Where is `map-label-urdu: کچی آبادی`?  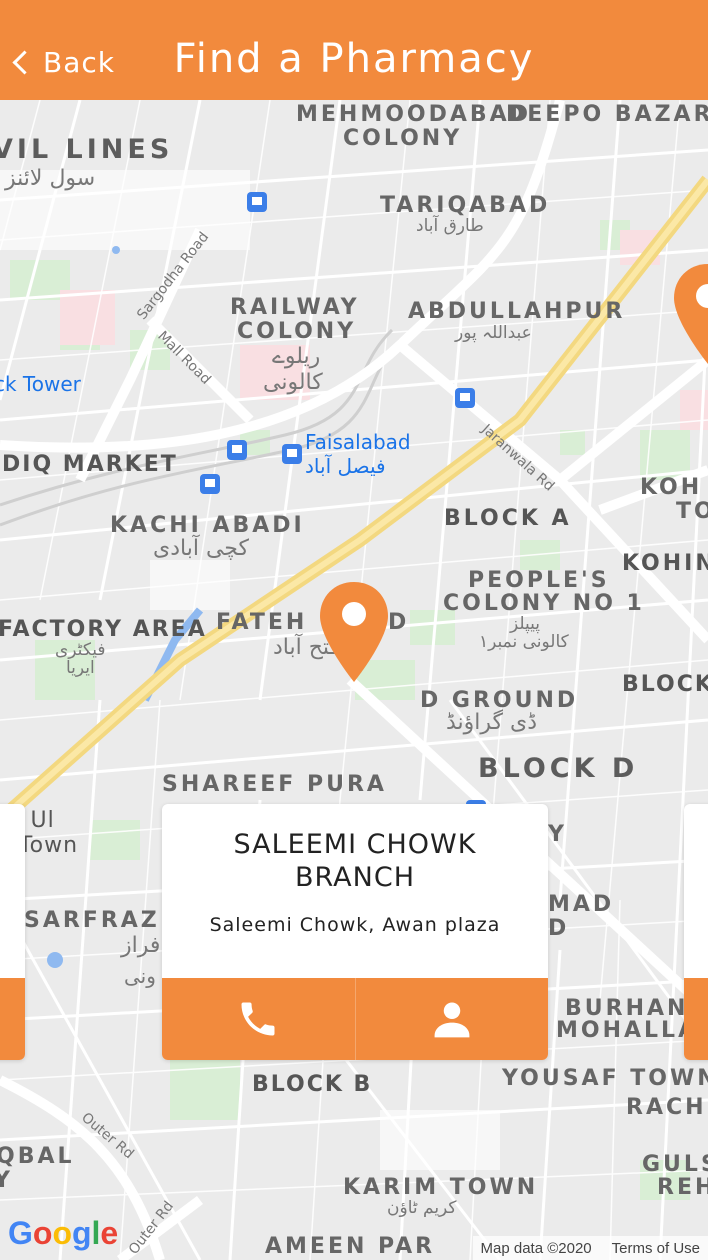 map-label-urdu: کچی آبادی is located at coordinates (201, 548).